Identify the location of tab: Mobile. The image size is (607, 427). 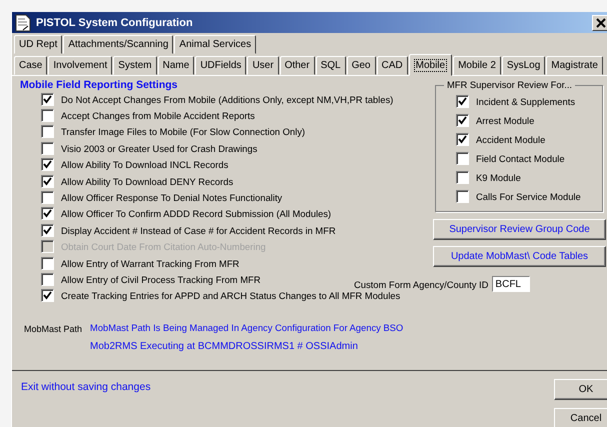
(430, 65).